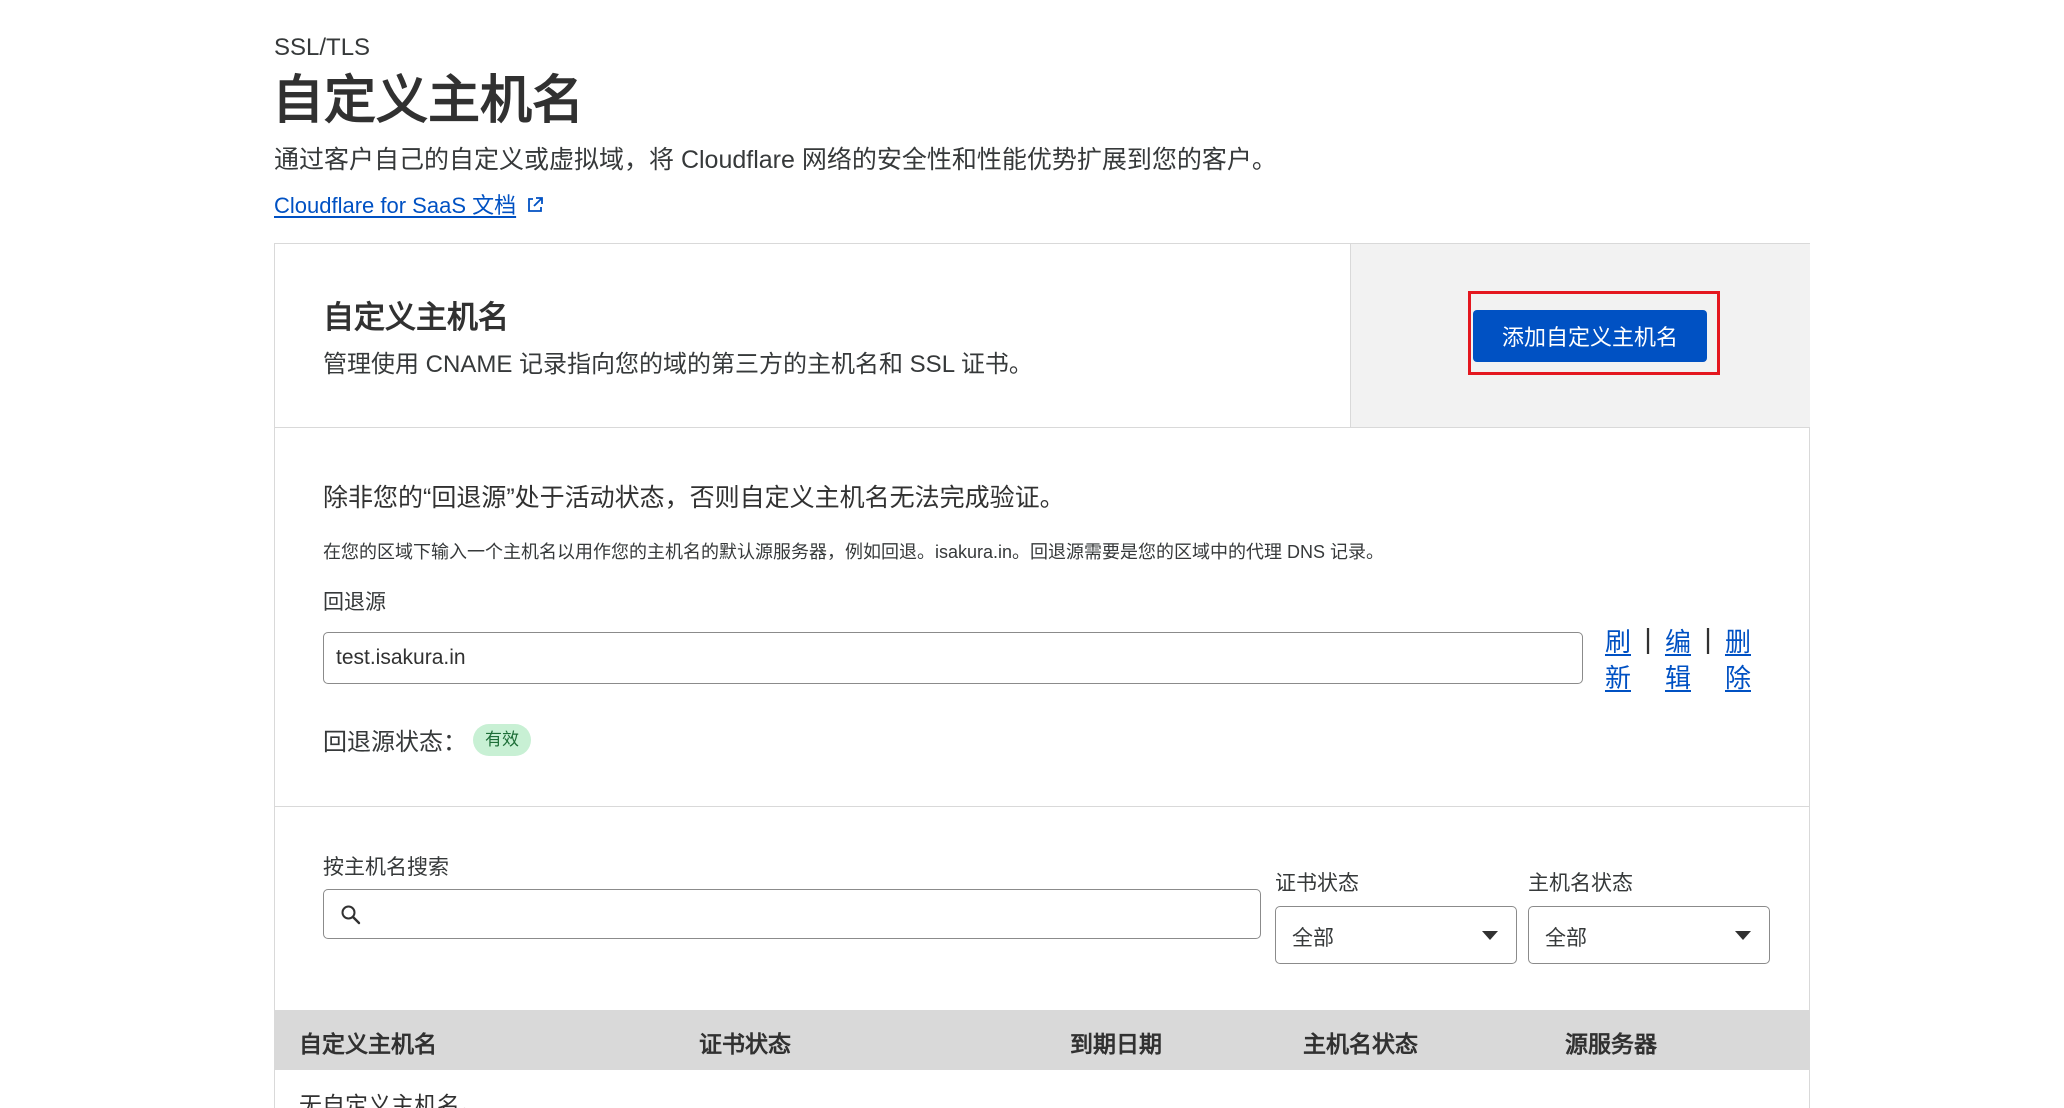  Describe the element at coordinates (1580, 883) in the screenshot. I see `host-status-label: 主机名状态` at that location.